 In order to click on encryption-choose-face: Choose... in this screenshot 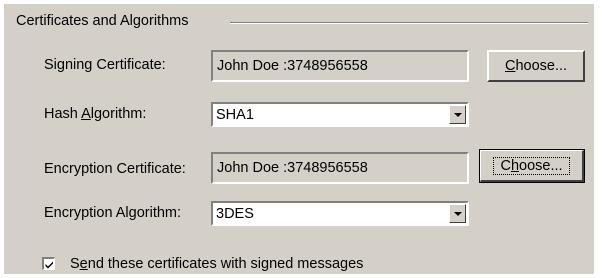, I will do `click(532, 166)`.